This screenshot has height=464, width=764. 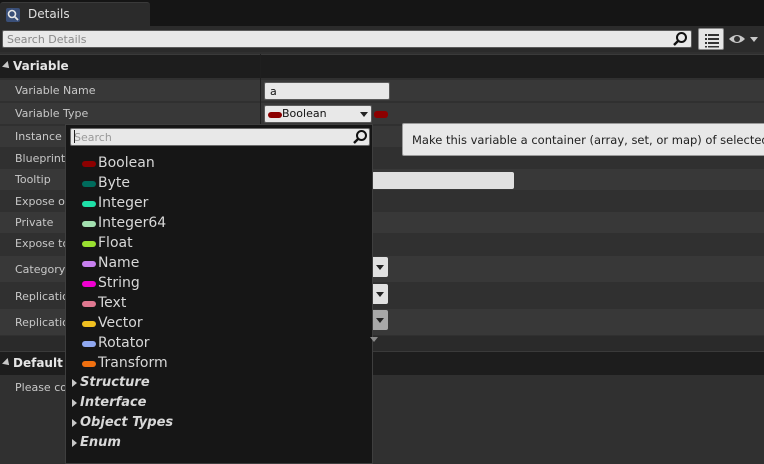 I want to click on property-label-private: Private, so click(x=34, y=222).